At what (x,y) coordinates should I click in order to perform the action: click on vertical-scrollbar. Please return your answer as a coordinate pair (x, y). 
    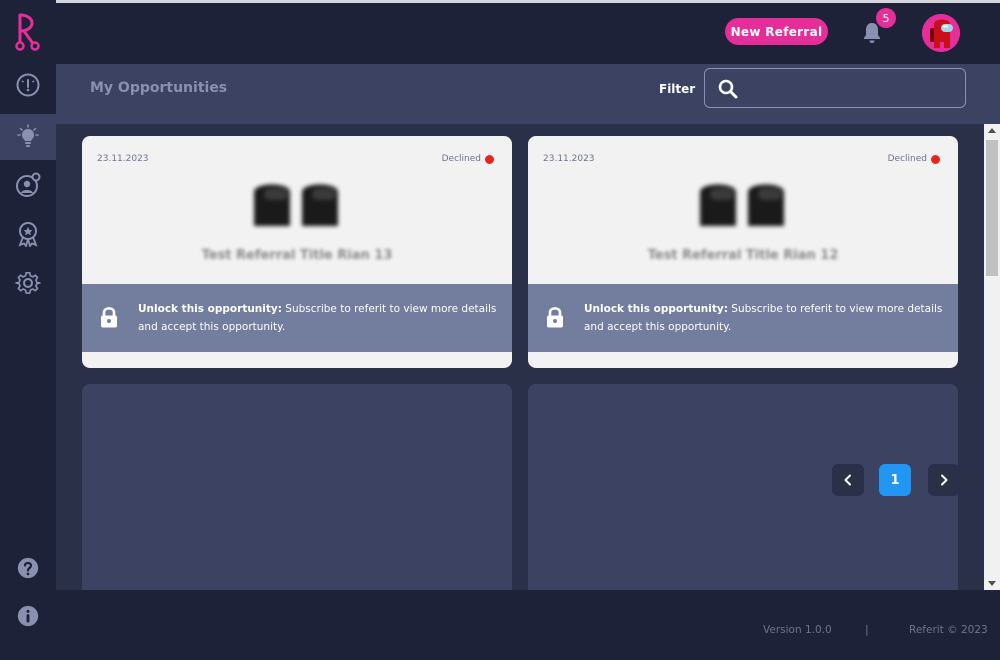
    Looking at the image, I should click on (992, 357).